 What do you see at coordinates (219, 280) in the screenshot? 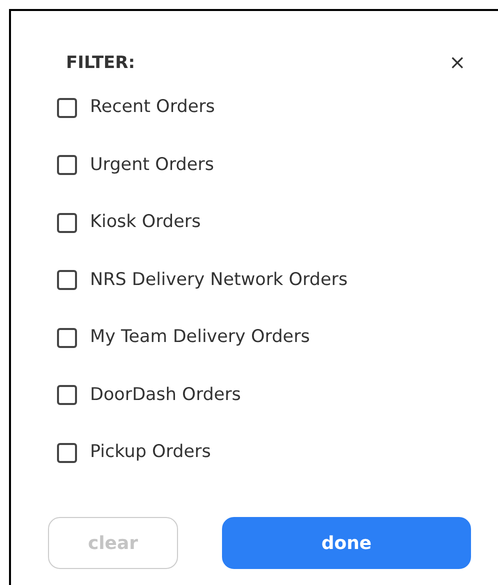
I see `option-label: NRS Delivery Network Orders` at bounding box center [219, 280].